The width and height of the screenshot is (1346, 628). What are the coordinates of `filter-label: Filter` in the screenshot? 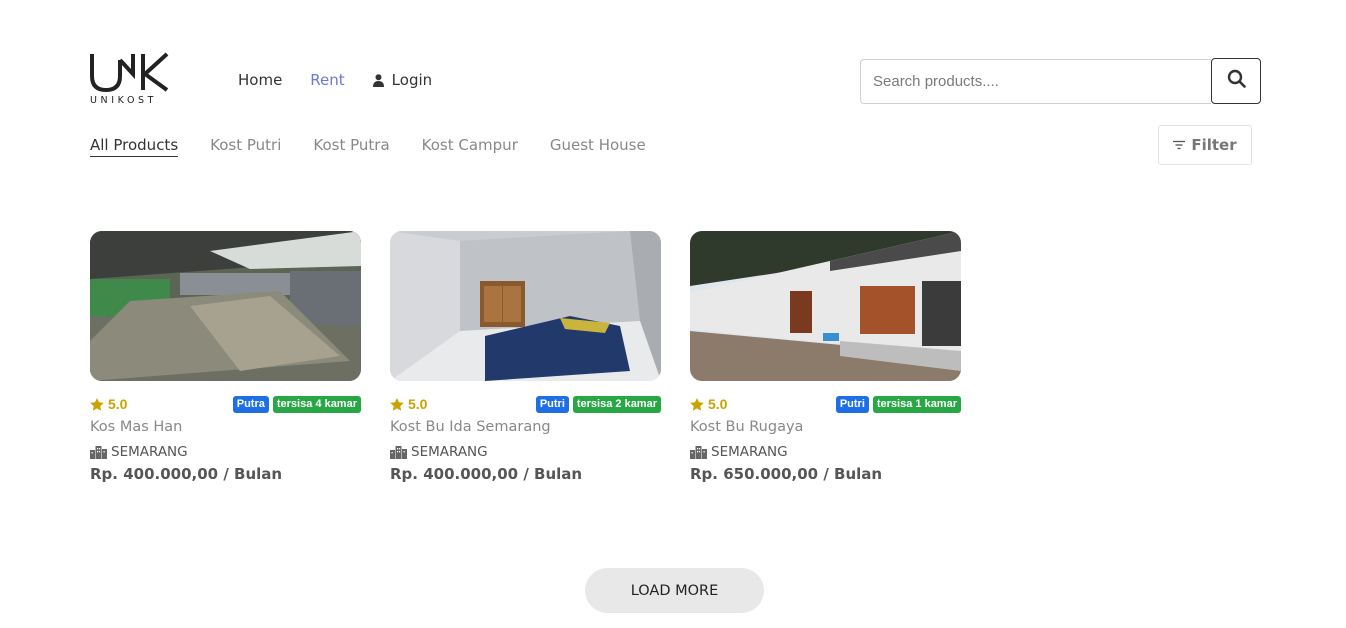 It's located at (1214, 145).